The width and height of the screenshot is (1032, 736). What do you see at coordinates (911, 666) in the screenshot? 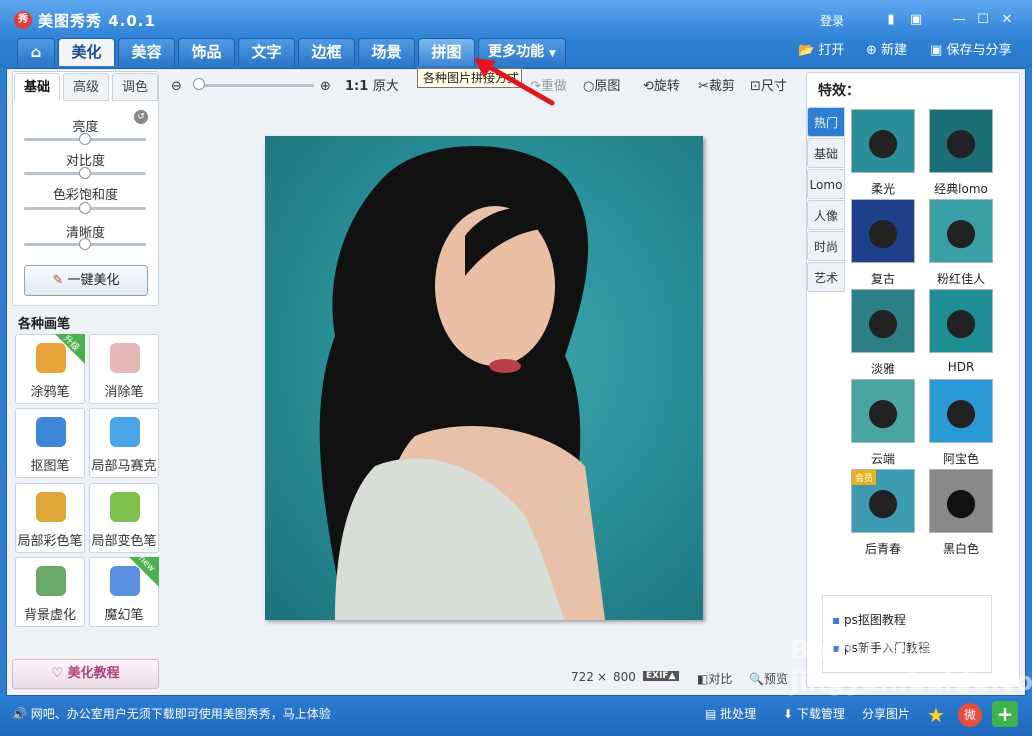
I see `watermark: Baidu 经验 jingyan.baidu.com` at bounding box center [911, 666].